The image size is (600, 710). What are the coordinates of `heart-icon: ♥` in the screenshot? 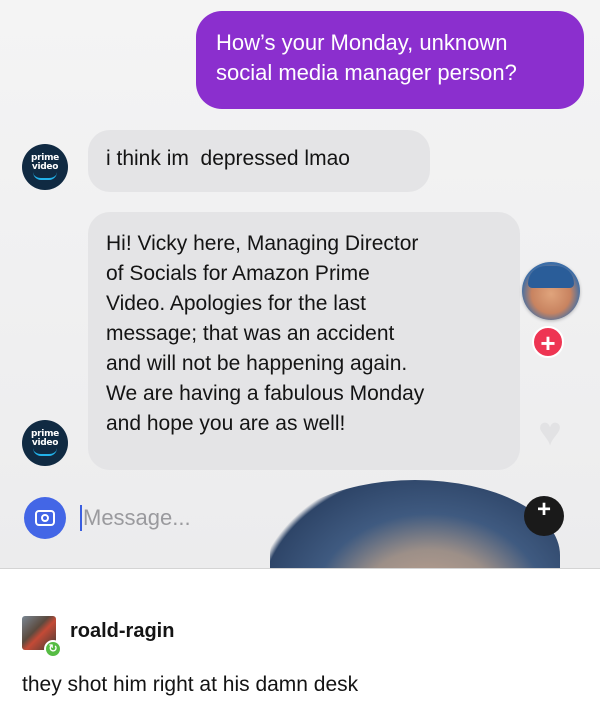 It's located at (550, 432).